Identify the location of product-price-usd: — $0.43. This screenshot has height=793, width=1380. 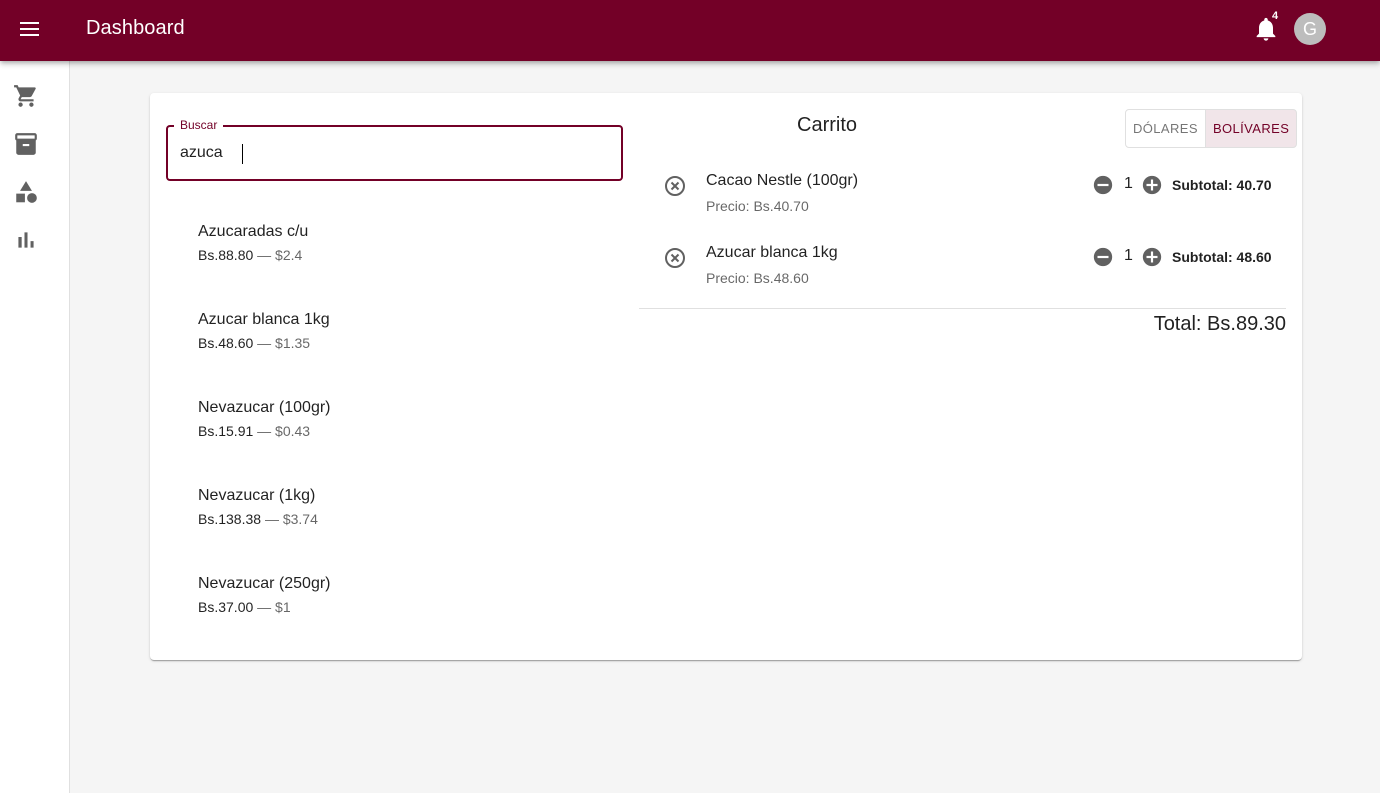
(282, 431).